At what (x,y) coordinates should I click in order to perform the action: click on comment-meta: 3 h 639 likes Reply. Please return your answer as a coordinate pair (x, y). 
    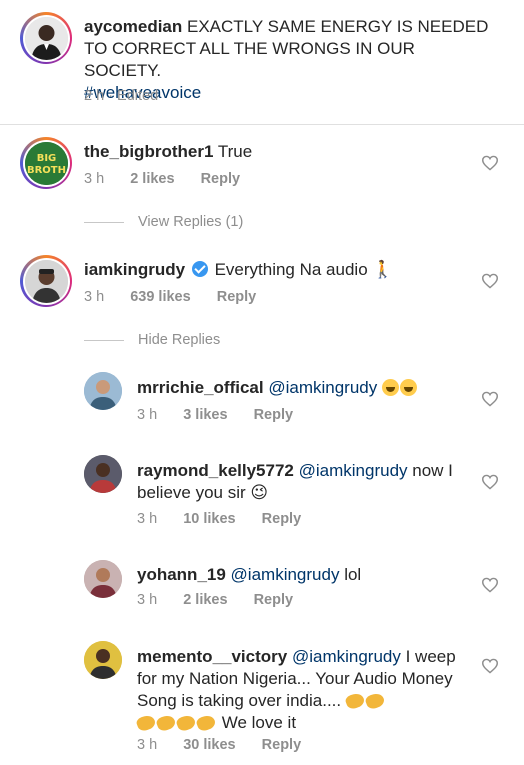
    Looking at the image, I should click on (170, 297).